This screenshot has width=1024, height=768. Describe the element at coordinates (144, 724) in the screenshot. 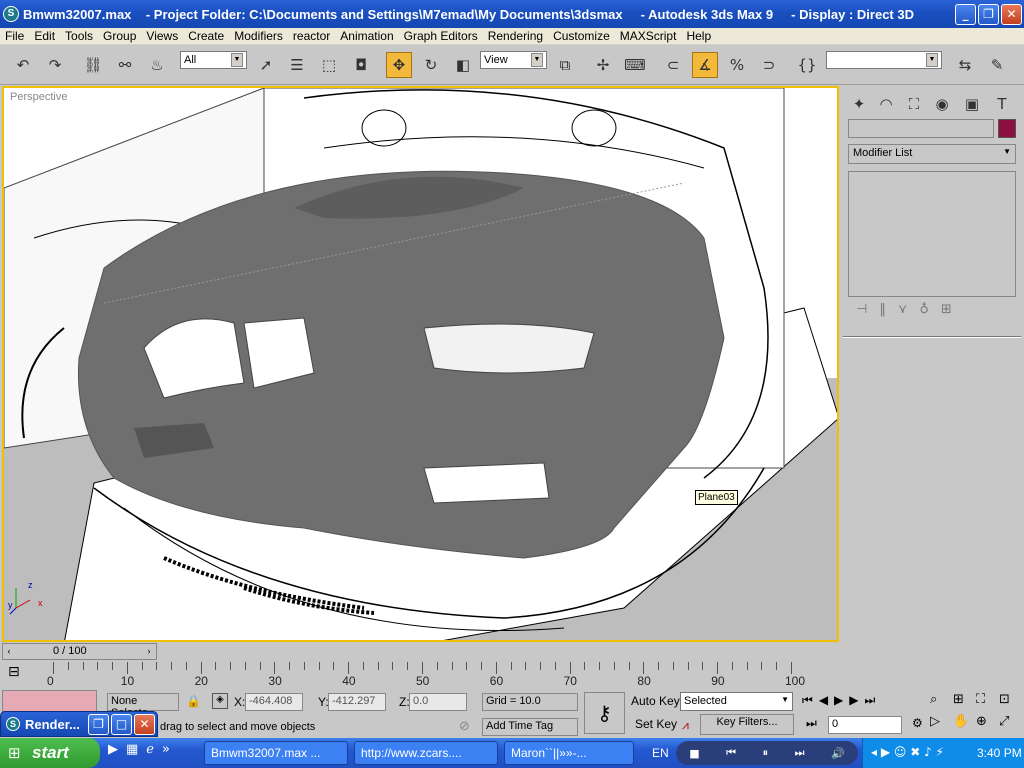

I see `render-close-button: ✕` at that location.